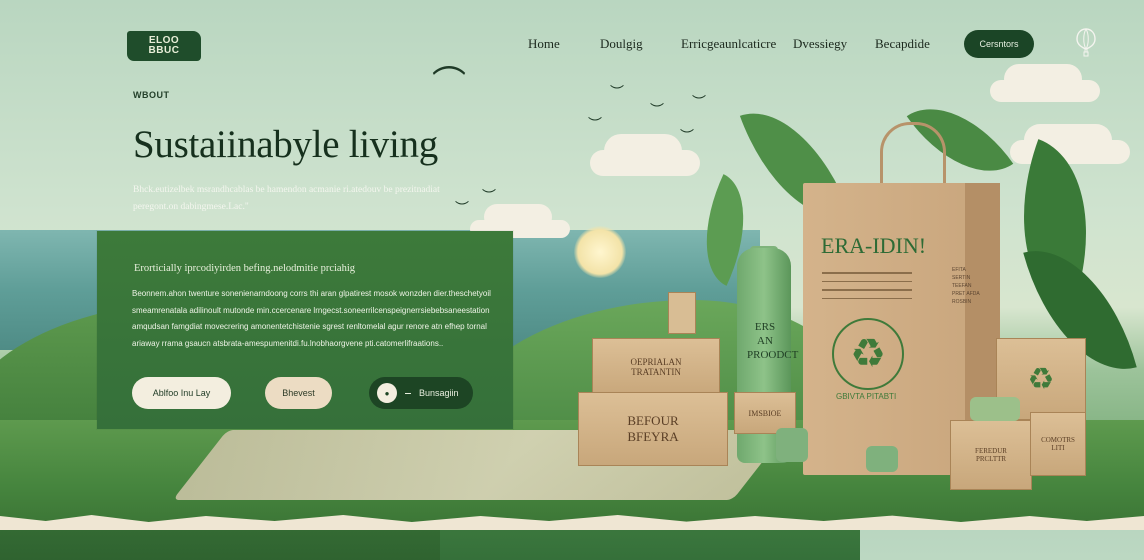 This screenshot has width=1144, height=560. What do you see at coordinates (682, 313) in the screenshot?
I see `small-box` at bounding box center [682, 313].